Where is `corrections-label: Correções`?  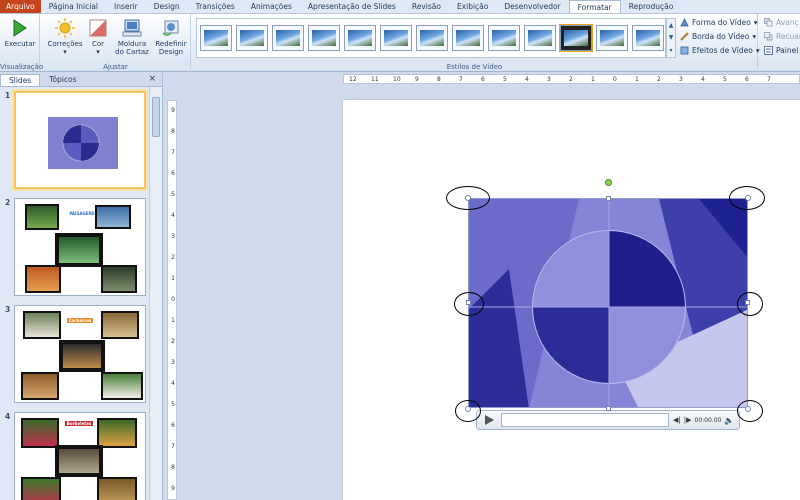 corrections-label: Correções is located at coordinates (65, 44).